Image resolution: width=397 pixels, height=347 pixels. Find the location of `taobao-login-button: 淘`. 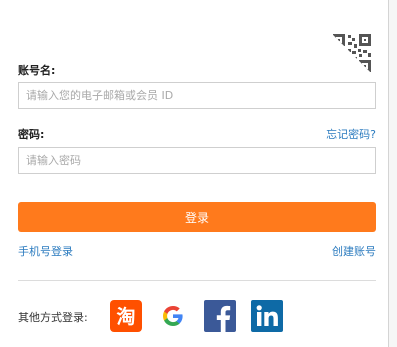

taobao-login-button: 淘 is located at coordinates (126, 316).